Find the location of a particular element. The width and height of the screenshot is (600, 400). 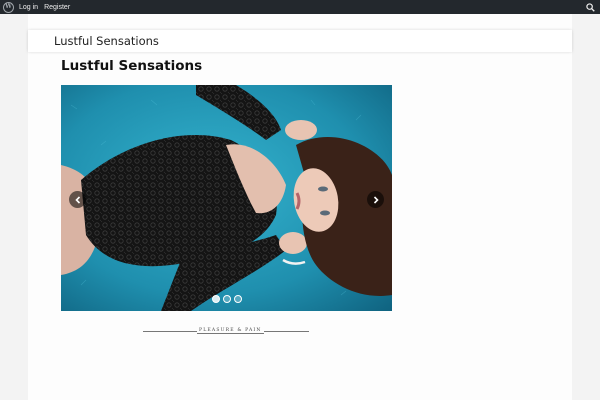

slider-pagination is located at coordinates (227, 299).